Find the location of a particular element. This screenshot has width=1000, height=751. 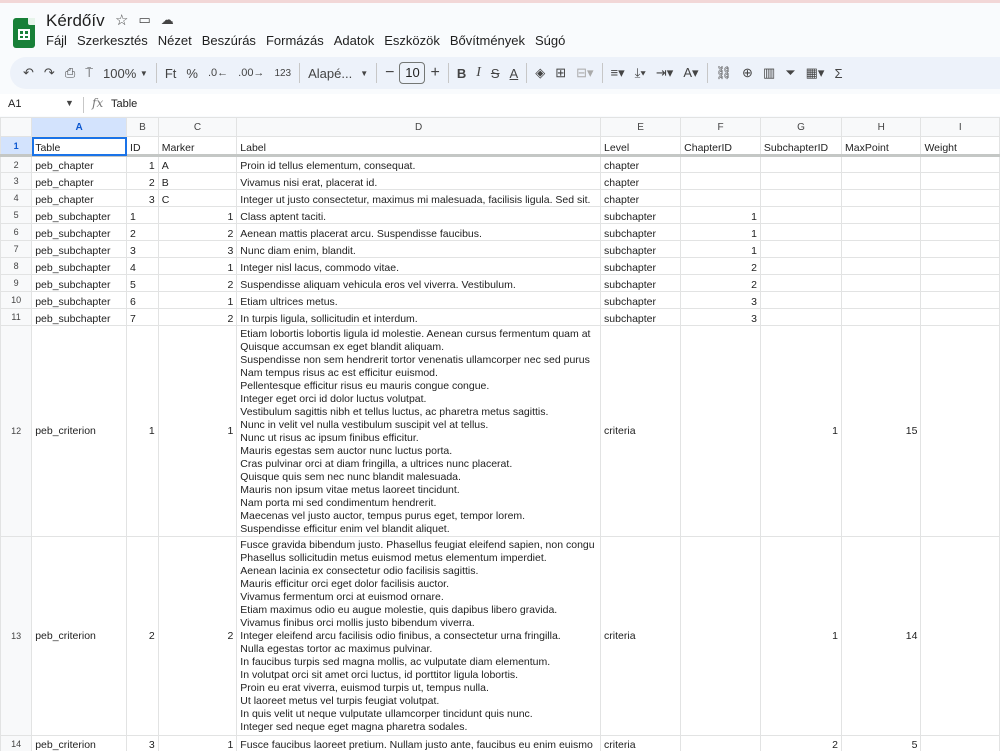

cell: 4 is located at coordinates (142, 266).